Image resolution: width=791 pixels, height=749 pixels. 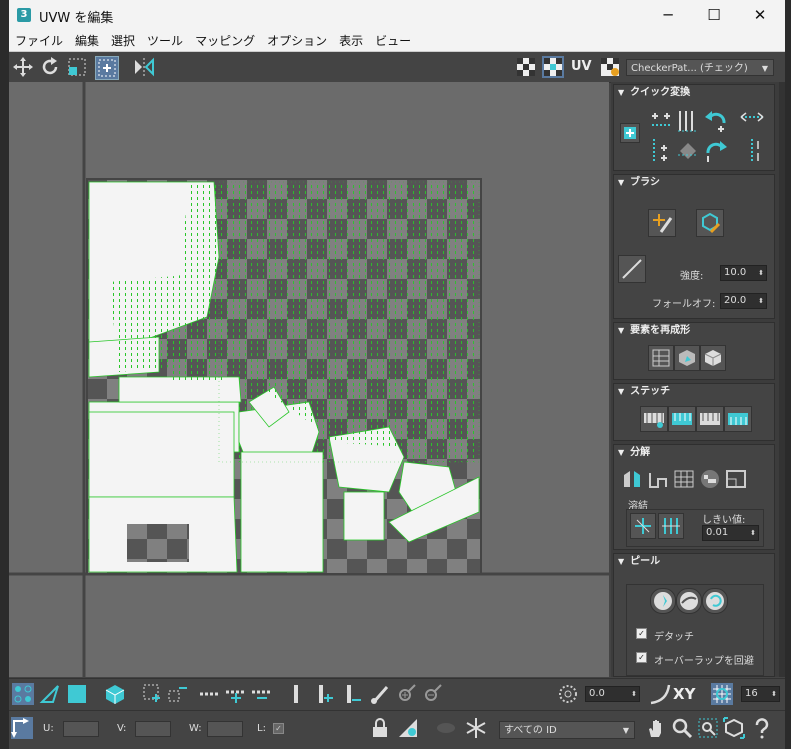 What do you see at coordinates (39, 41) in the screenshot?
I see `menu-file: ファイル` at bounding box center [39, 41].